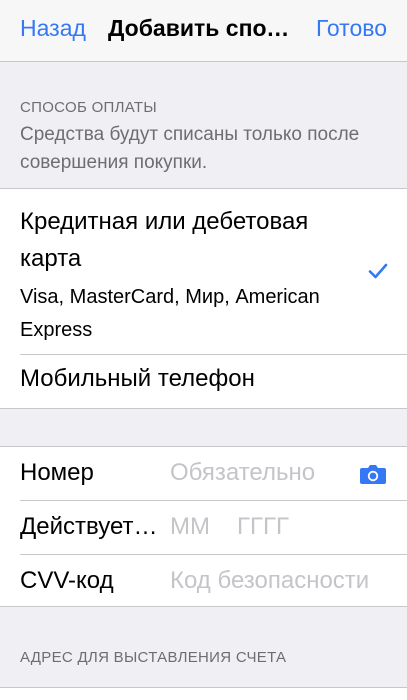  Describe the element at coordinates (57, 472) in the screenshot. I see `card-number-label: Номер` at that location.